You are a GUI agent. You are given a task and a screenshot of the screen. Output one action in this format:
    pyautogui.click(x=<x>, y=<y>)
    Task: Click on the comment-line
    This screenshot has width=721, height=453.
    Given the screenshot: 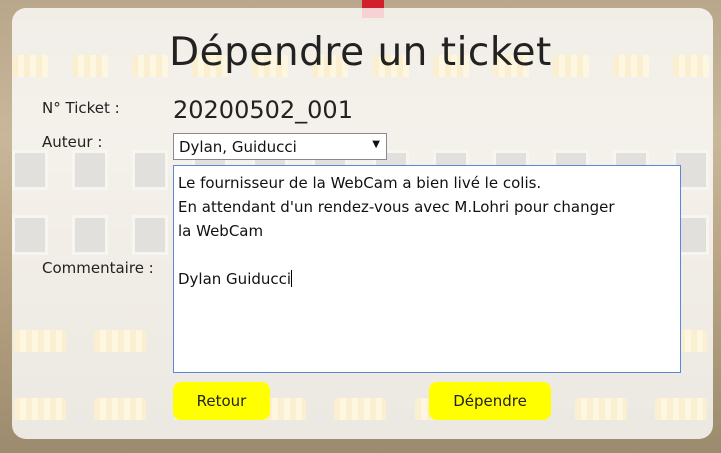 What is the action you would take?
    pyautogui.click(x=429, y=255)
    